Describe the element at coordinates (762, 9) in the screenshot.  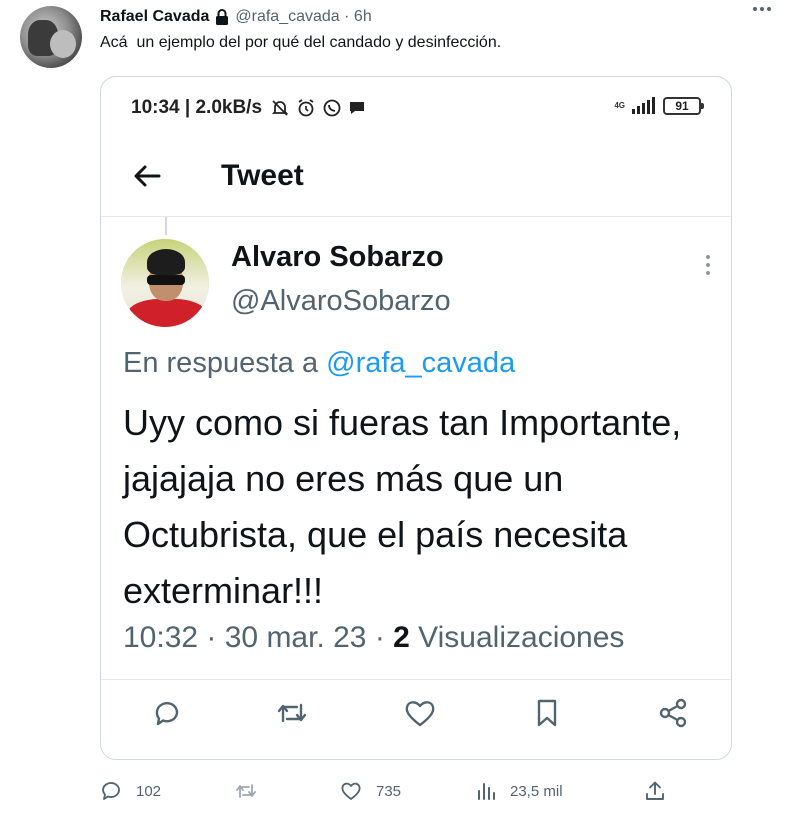
I see `more-horizontal-icon` at that location.